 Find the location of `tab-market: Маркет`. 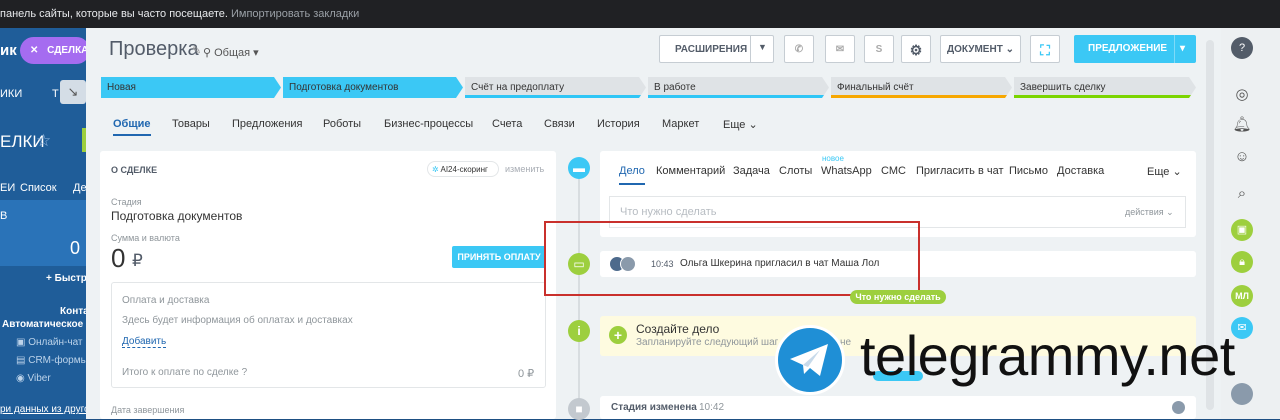

tab-market: Маркет is located at coordinates (680, 124).